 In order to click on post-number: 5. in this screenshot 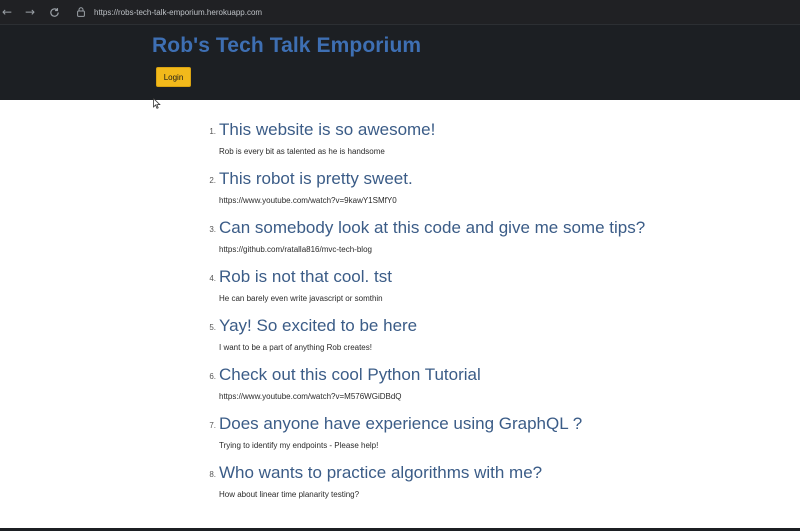, I will do `click(212, 327)`.